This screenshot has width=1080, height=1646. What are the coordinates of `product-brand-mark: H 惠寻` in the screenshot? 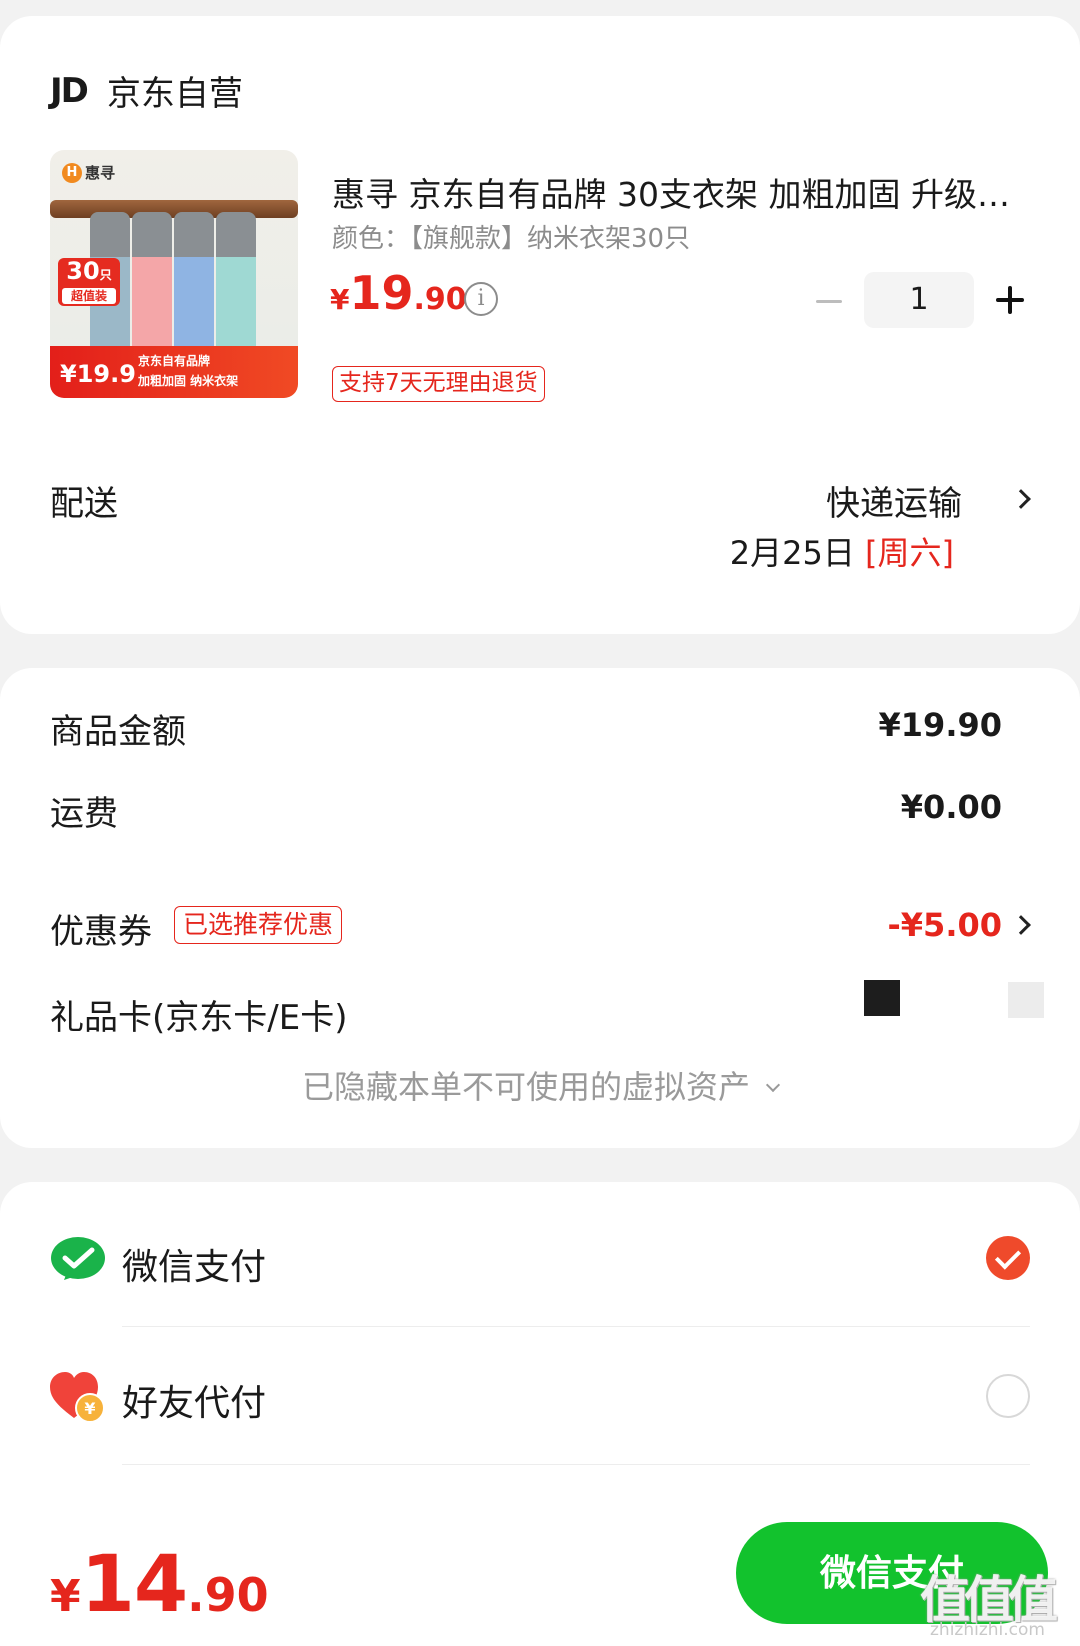 It's located at (88, 172).